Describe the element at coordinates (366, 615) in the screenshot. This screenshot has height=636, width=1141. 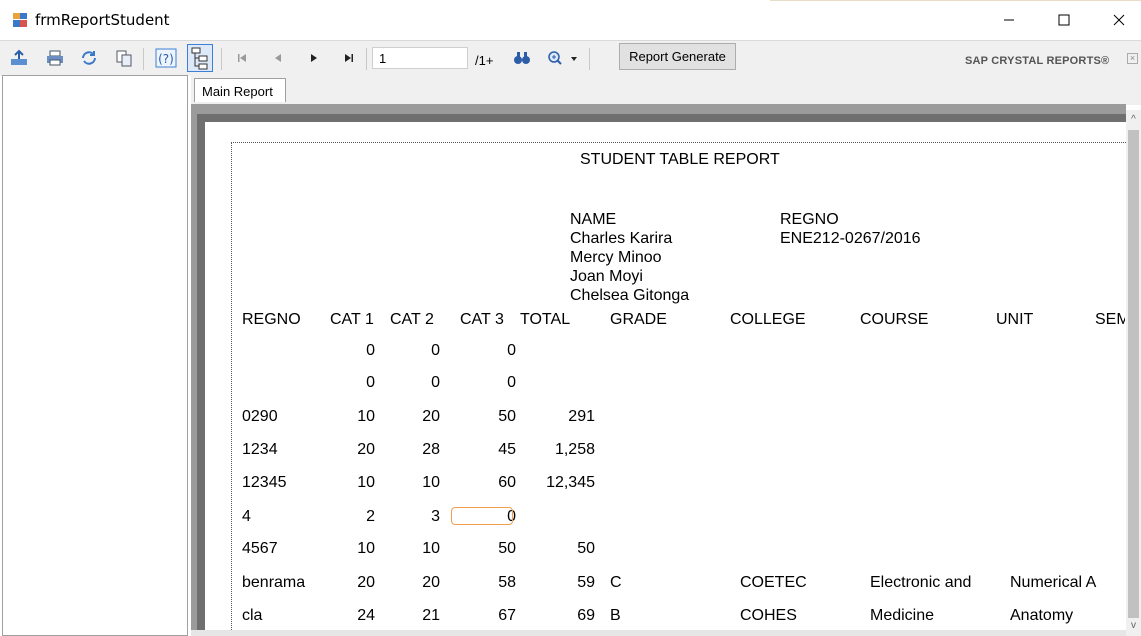
I see `cell-cat1: 24` at that location.